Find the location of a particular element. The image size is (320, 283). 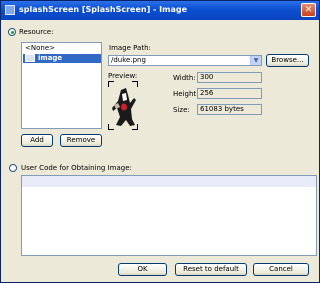

width-field: 300 is located at coordinates (229, 77).